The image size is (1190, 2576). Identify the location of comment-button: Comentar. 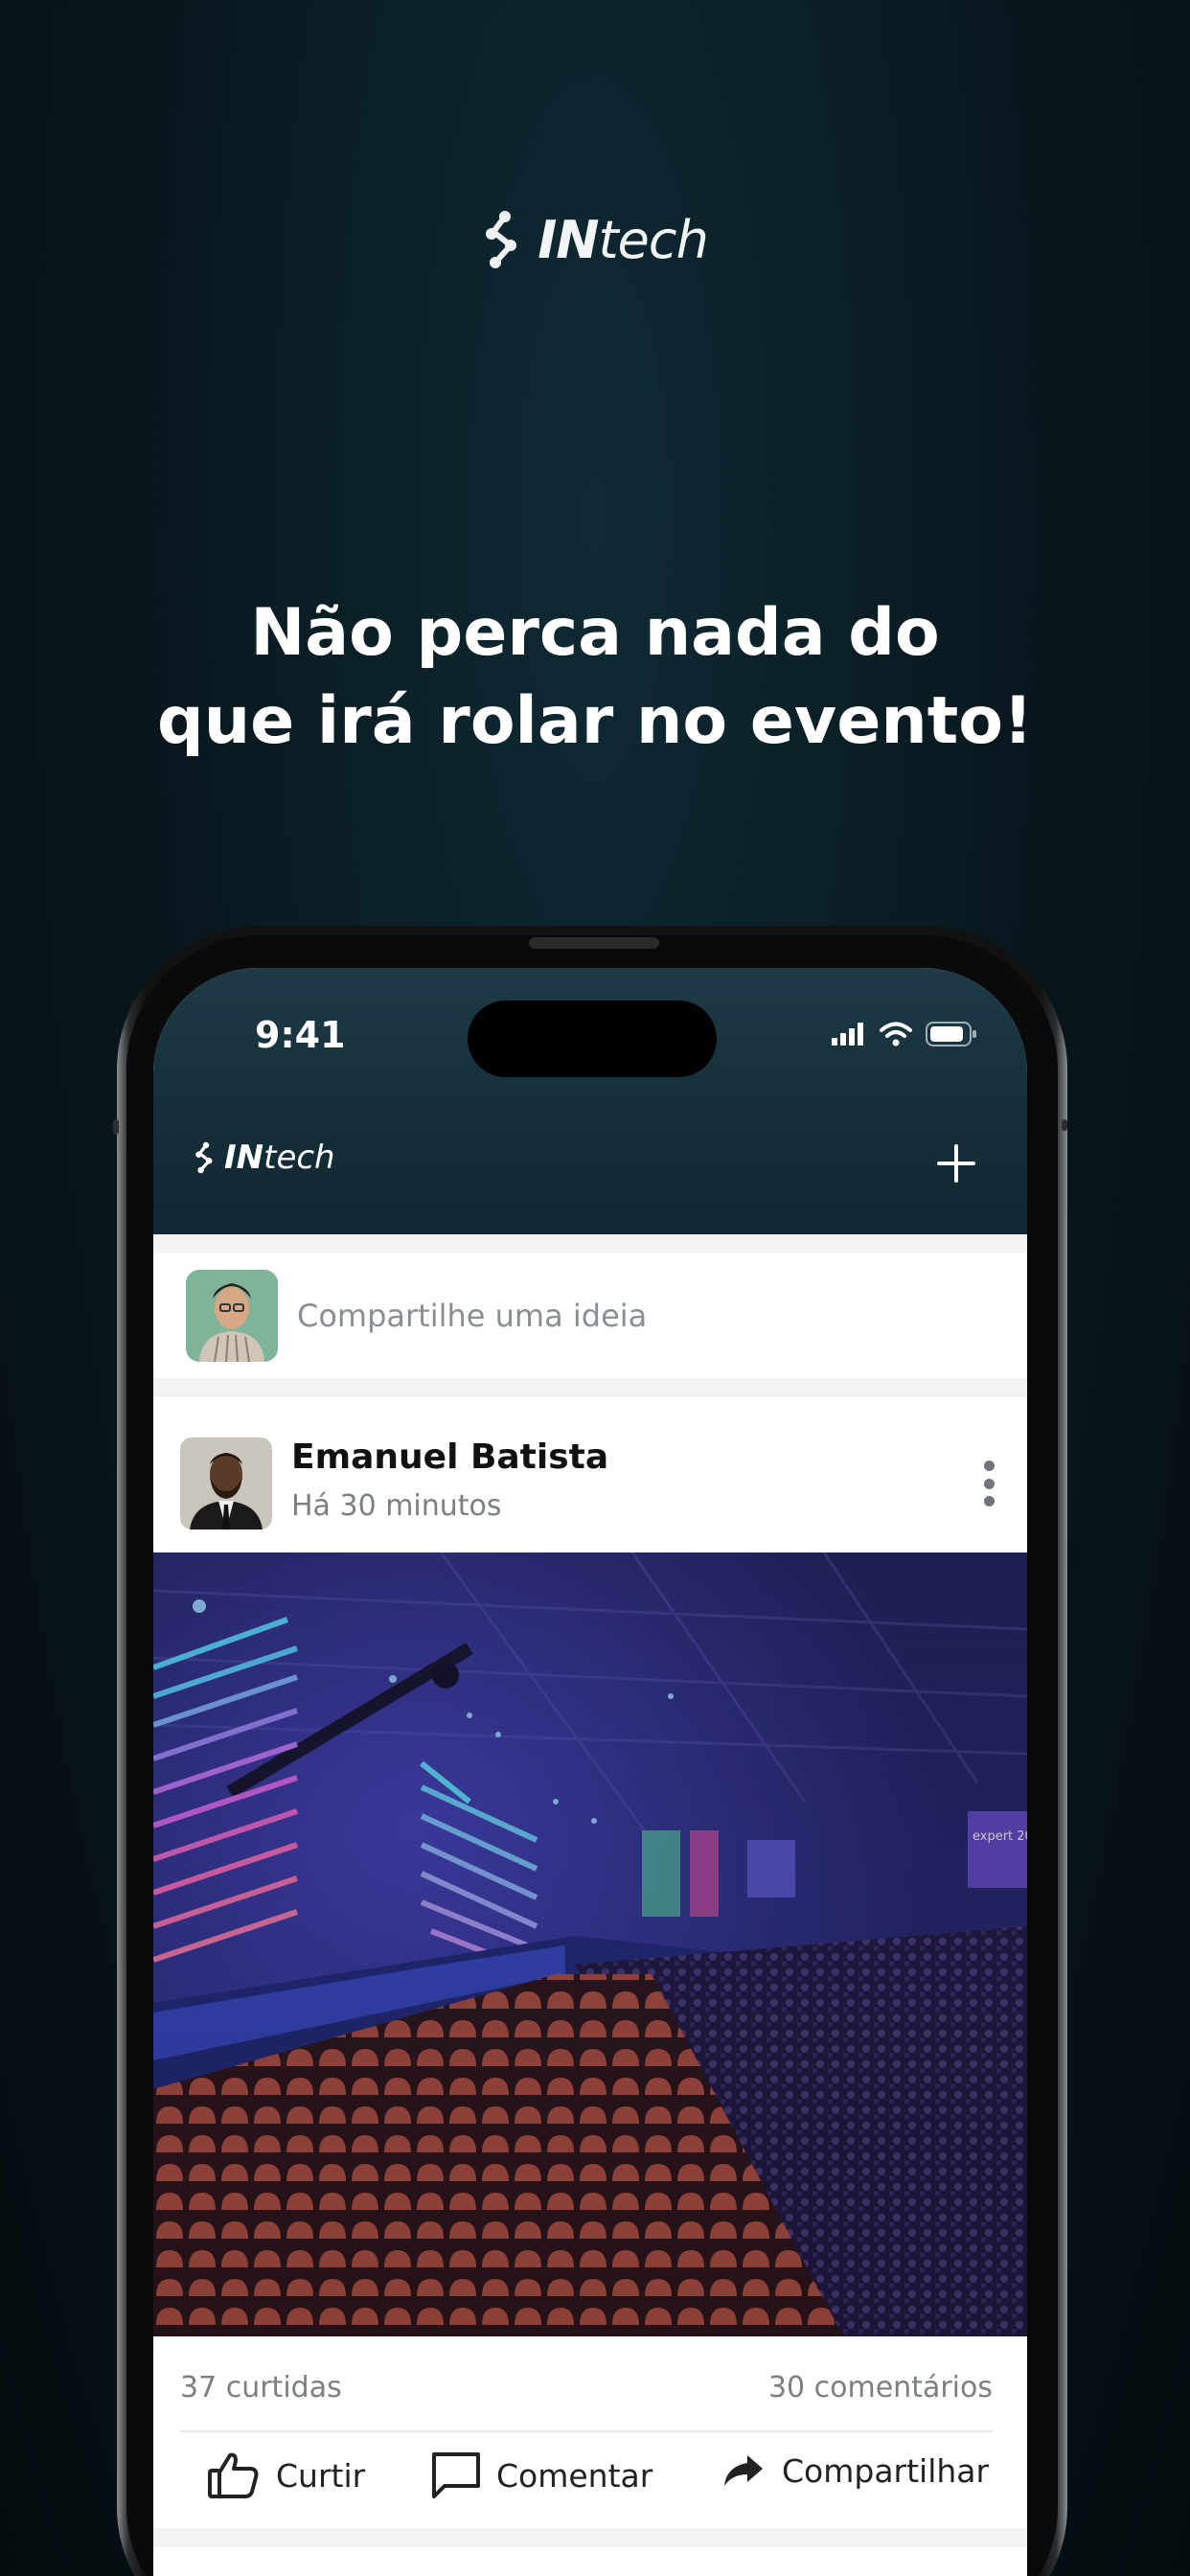
(542, 2475).